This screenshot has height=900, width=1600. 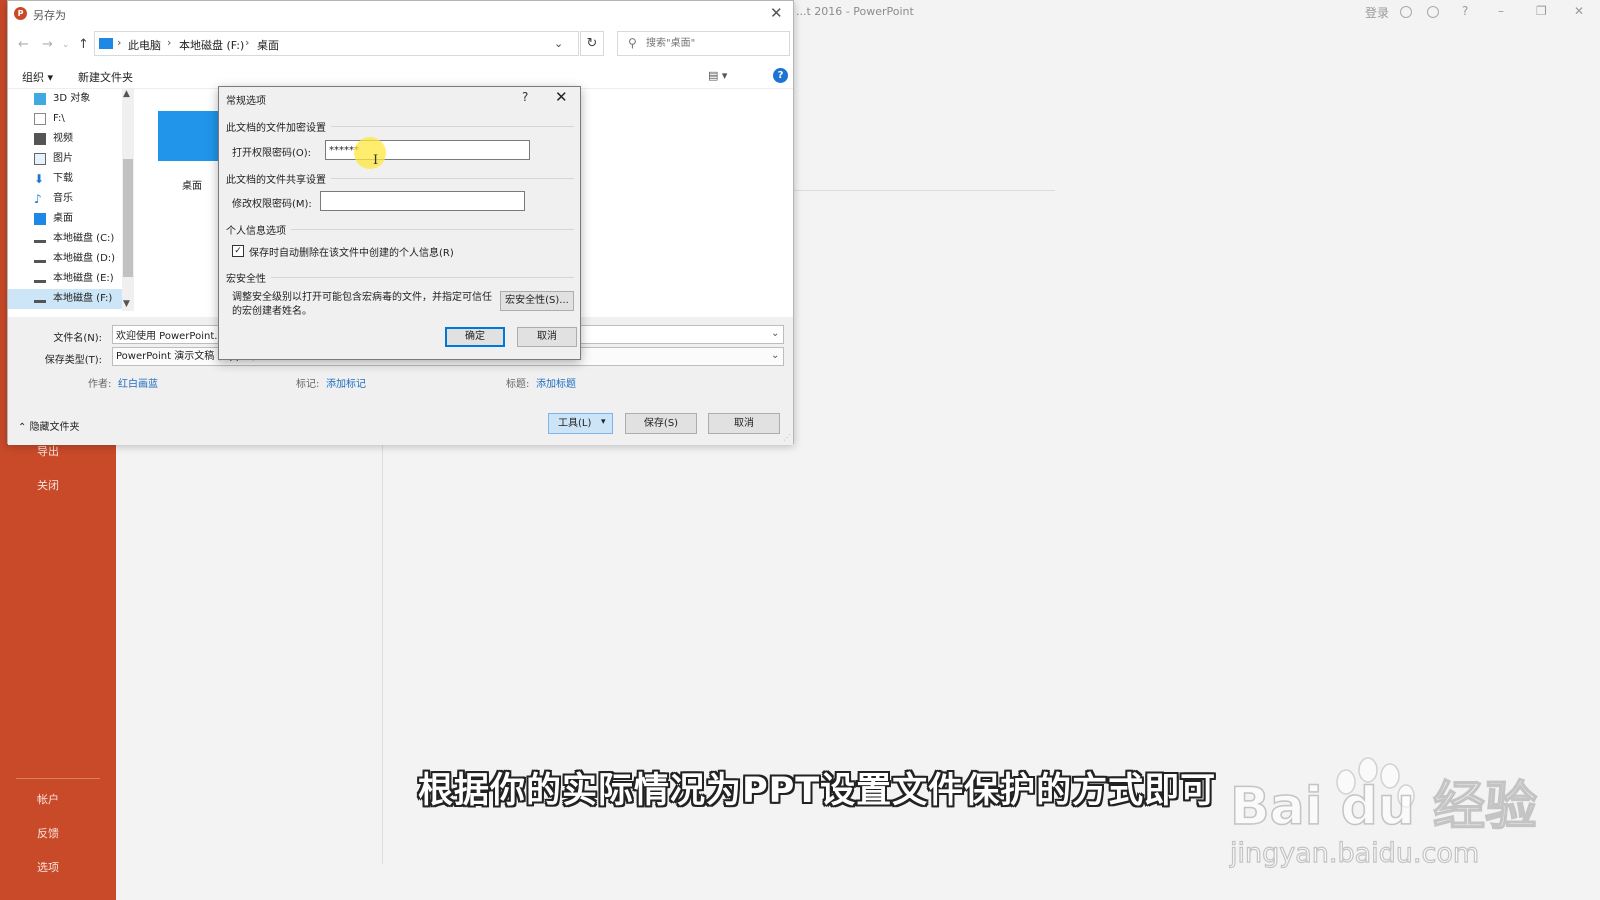 What do you see at coordinates (63, 218) in the screenshot?
I see `tree-item-label: 桌面` at bounding box center [63, 218].